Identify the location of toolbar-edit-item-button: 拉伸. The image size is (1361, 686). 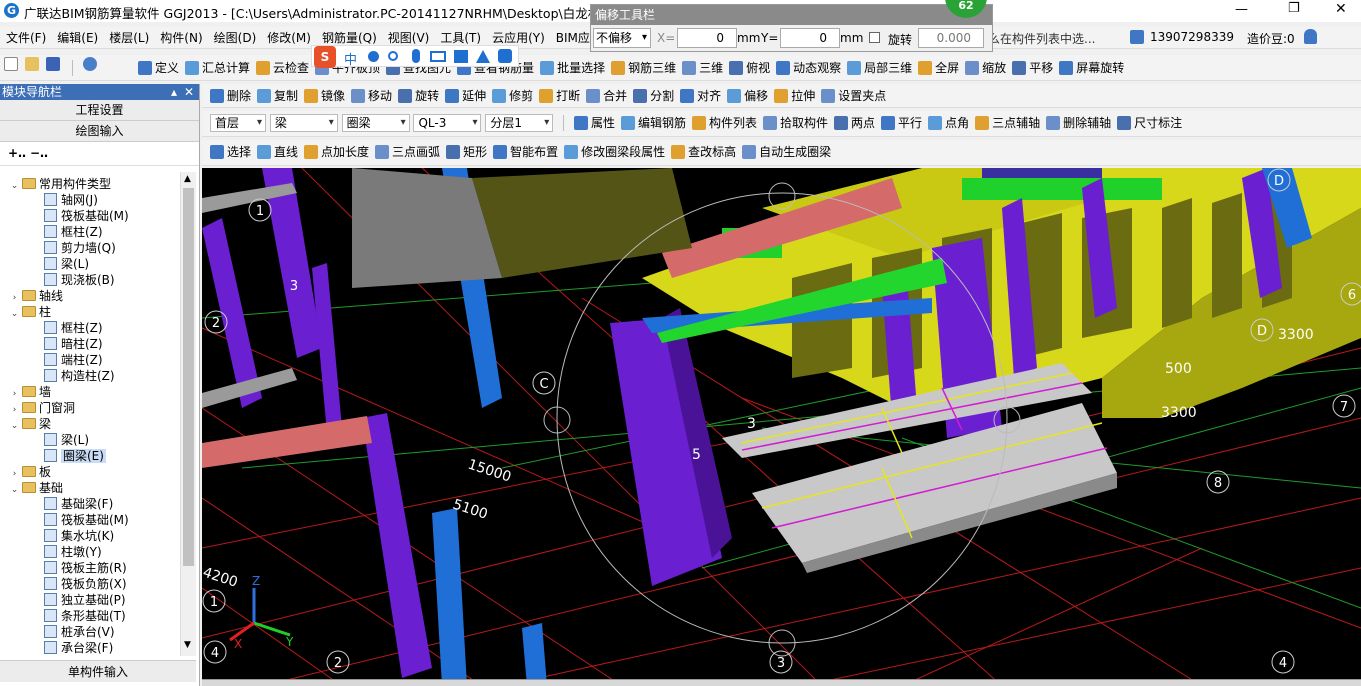
(794, 96).